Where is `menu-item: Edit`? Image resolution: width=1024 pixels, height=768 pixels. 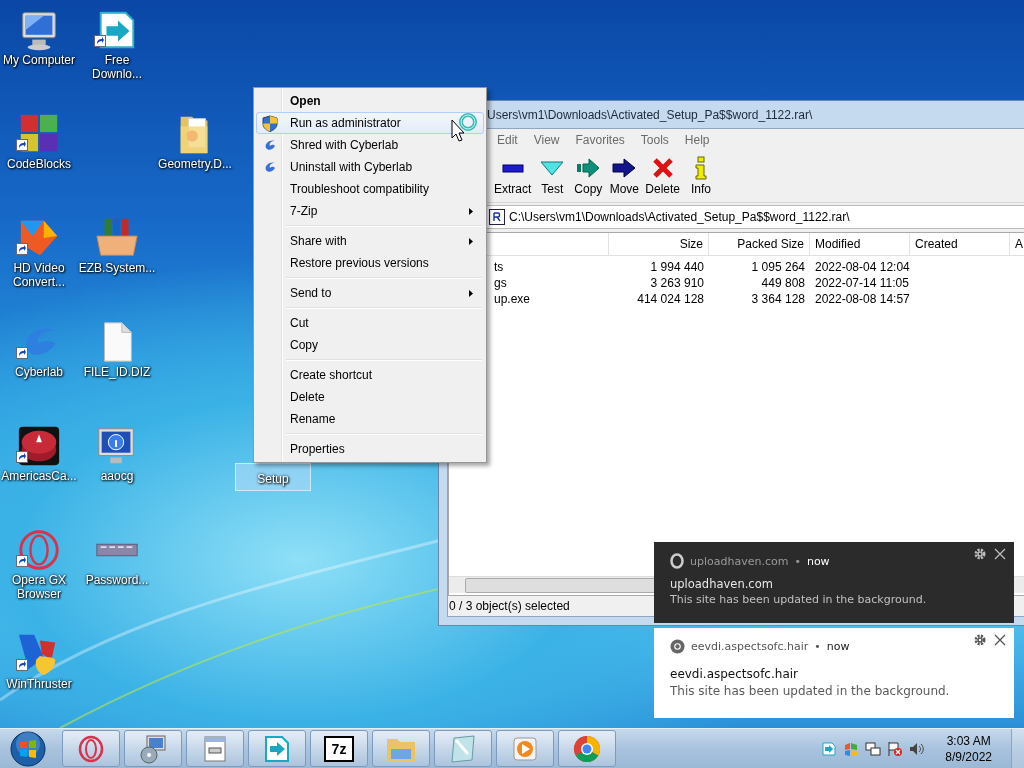
menu-item: Edit is located at coordinates (507, 140).